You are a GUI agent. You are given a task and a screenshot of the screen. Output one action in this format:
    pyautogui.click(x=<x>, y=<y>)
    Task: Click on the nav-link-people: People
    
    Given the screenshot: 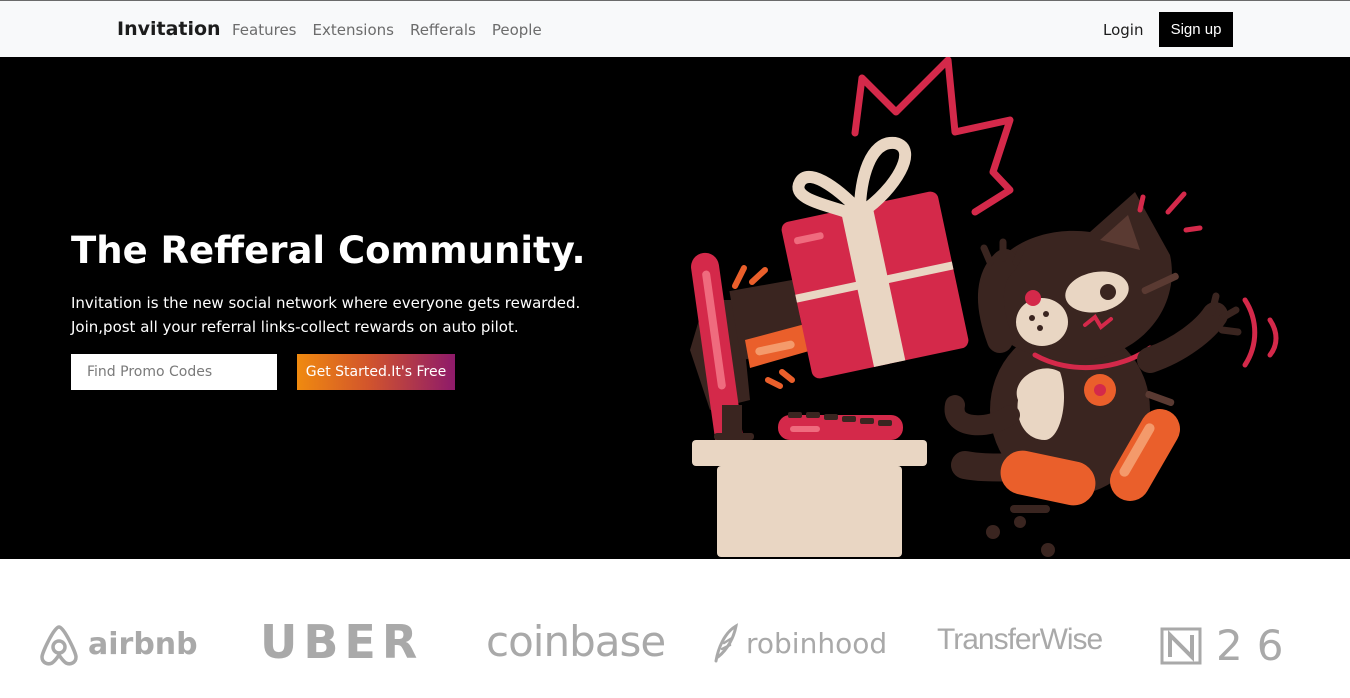 What is the action you would take?
    pyautogui.click(x=517, y=30)
    